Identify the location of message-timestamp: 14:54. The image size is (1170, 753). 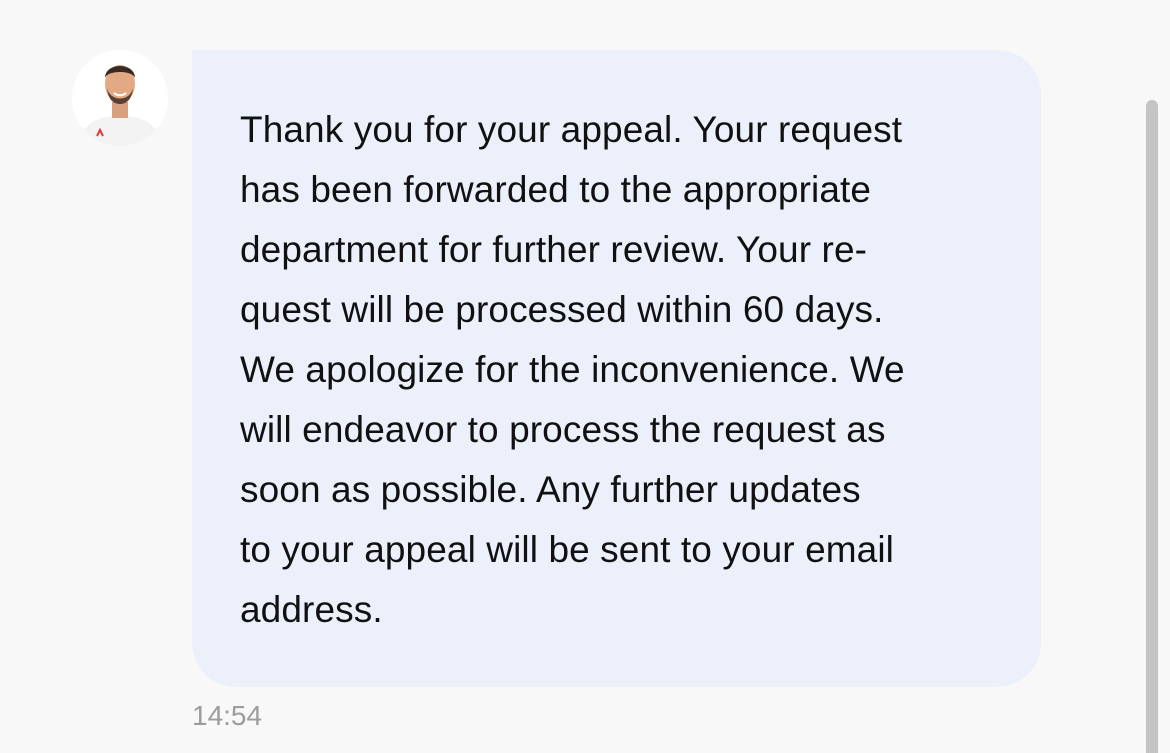
(227, 715).